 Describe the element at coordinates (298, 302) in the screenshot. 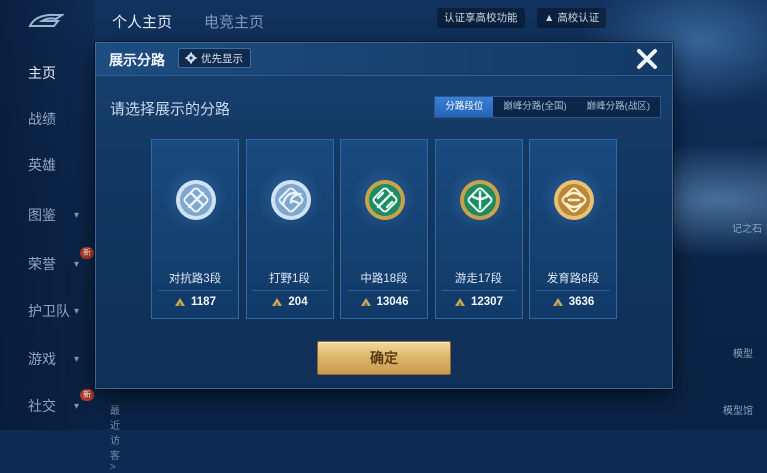

I see `lane-score-value: 204` at that location.